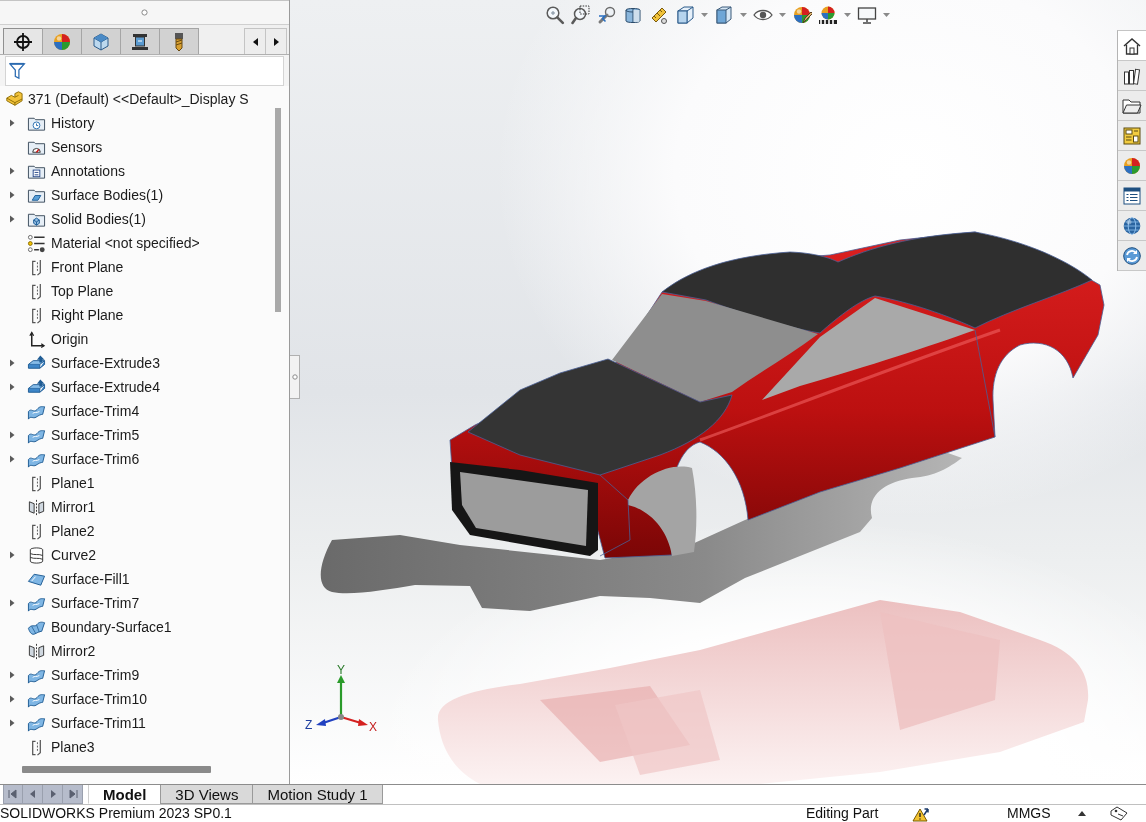 The width and height of the screenshot is (1146, 822). Describe the element at coordinates (95, 603) in the screenshot. I see `tree-item: Surface-Trim7` at that location.